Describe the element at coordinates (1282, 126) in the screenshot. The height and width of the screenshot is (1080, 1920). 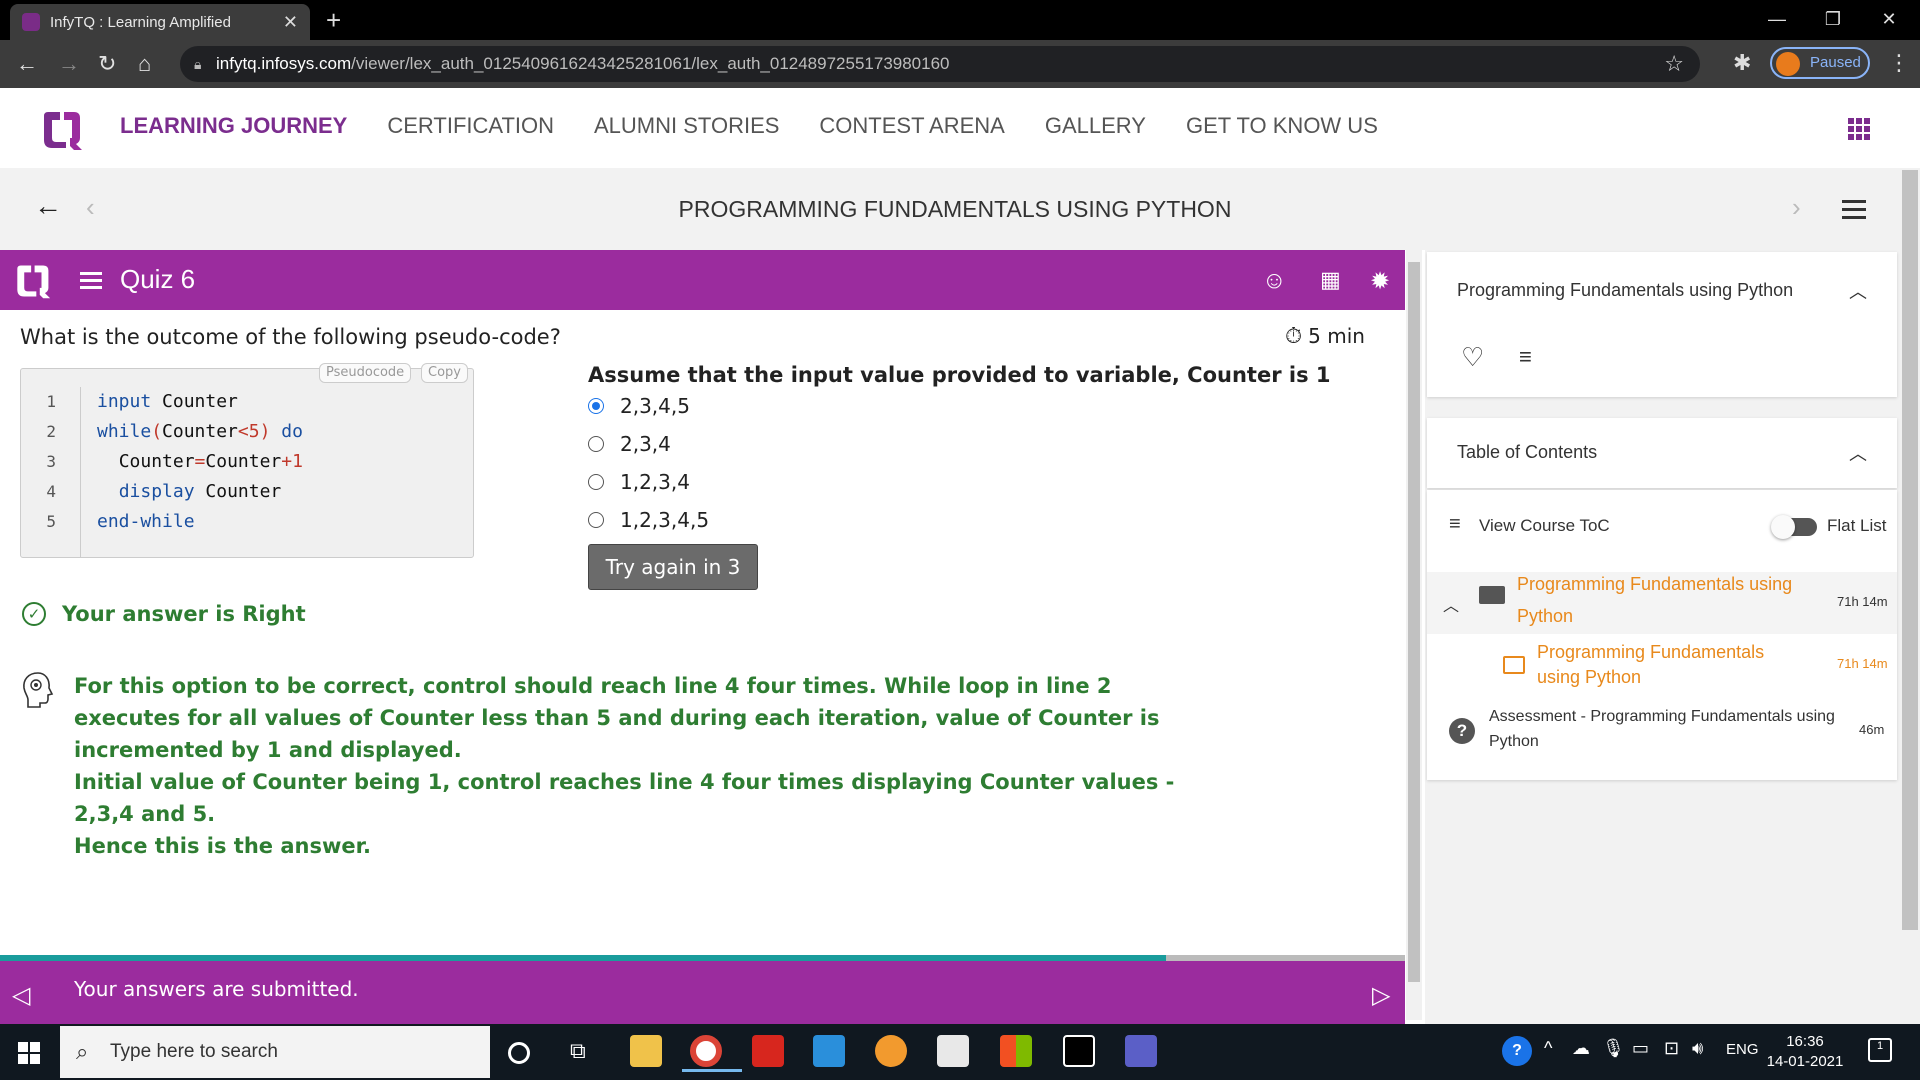
I see `nav-get-to-know-us: GET TO KNOW US` at that location.